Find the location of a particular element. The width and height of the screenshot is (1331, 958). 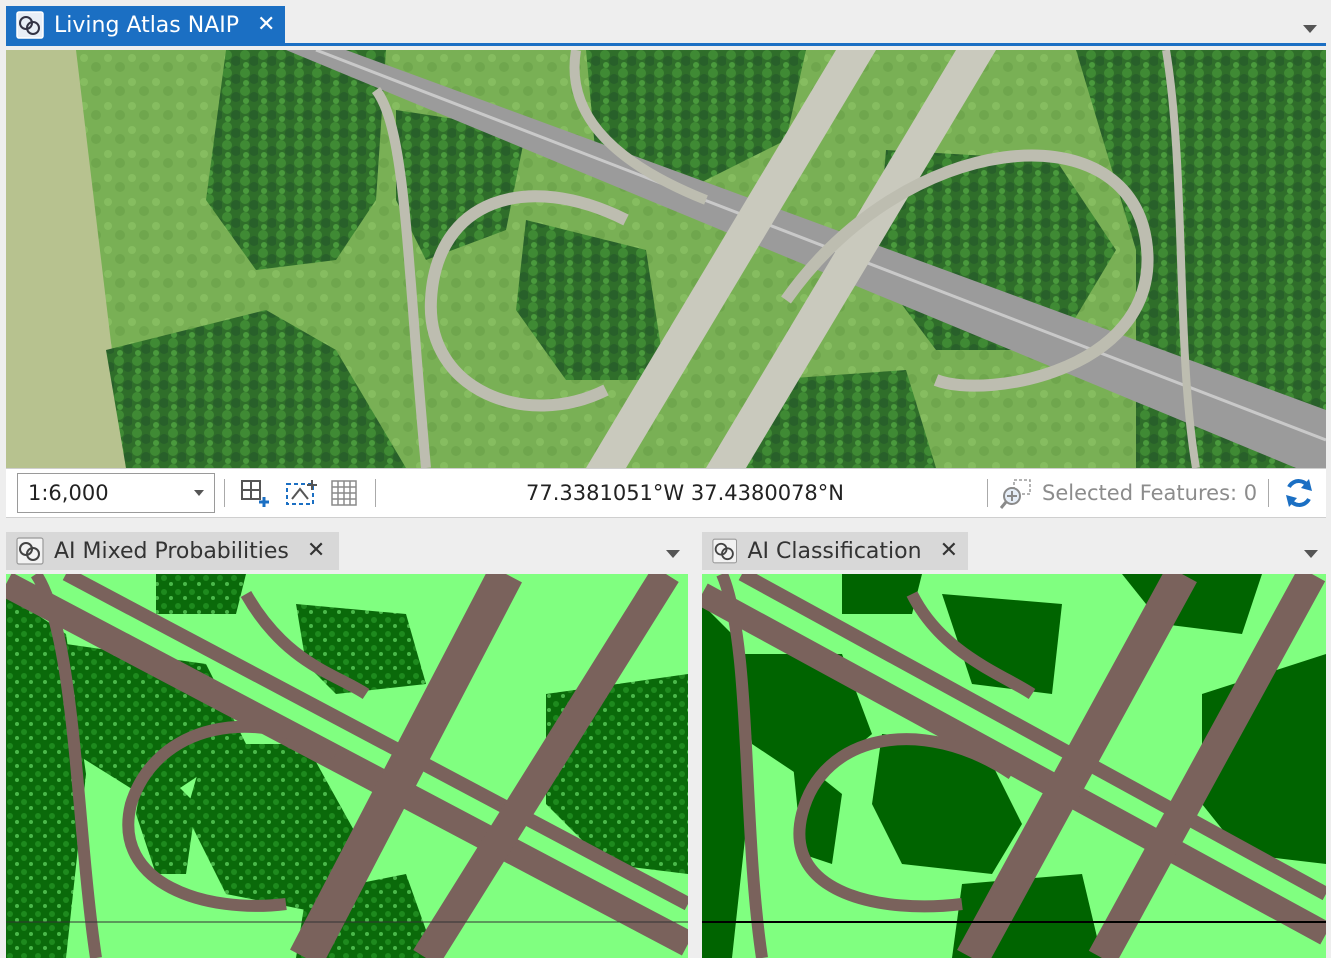

selected-features-count: Selected Features: 0 is located at coordinates (1150, 493).